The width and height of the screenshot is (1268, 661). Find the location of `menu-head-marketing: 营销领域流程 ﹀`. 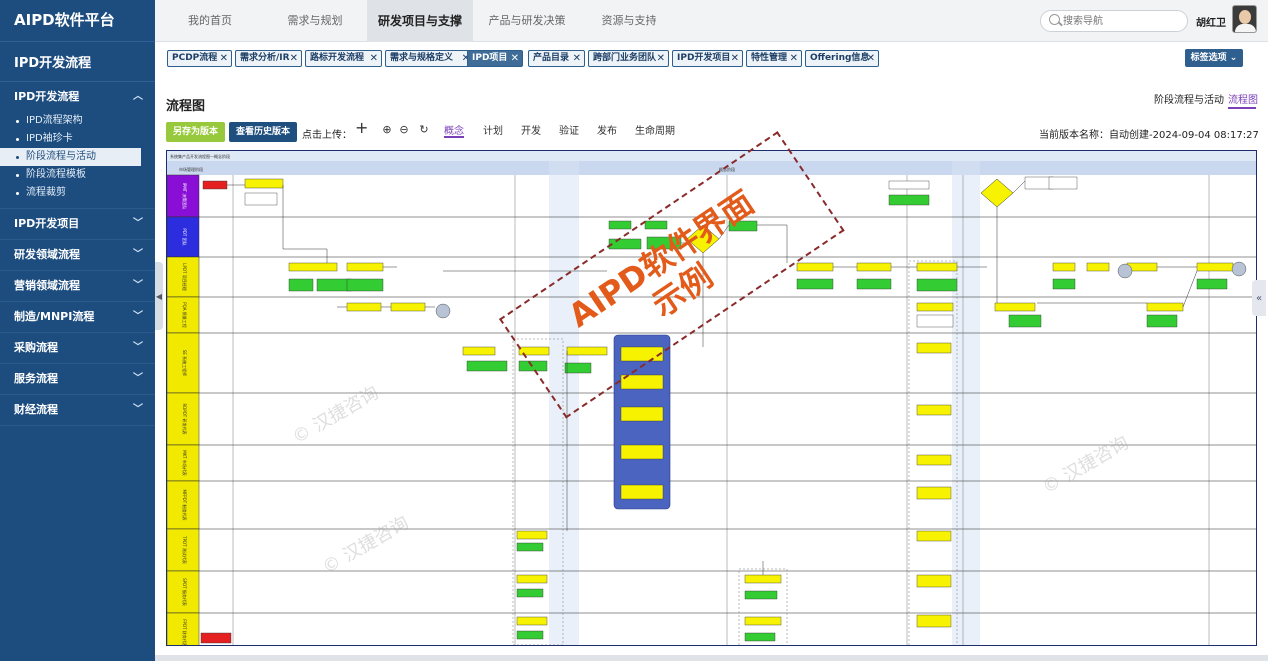

menu-head-marketing: 营销领域流程 ﹀ is located at coordinates (77, 286).